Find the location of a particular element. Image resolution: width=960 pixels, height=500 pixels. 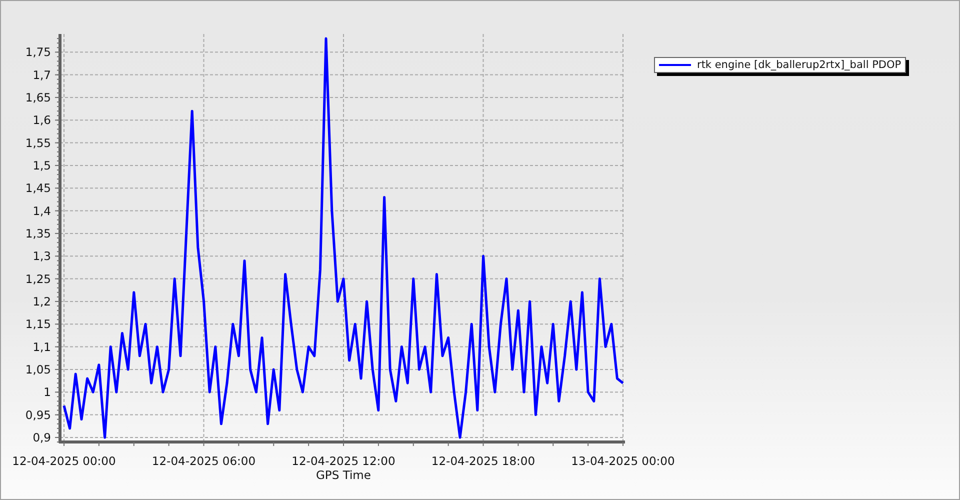

y-tick-label: 1,4 is located at coordinates (41, 211).